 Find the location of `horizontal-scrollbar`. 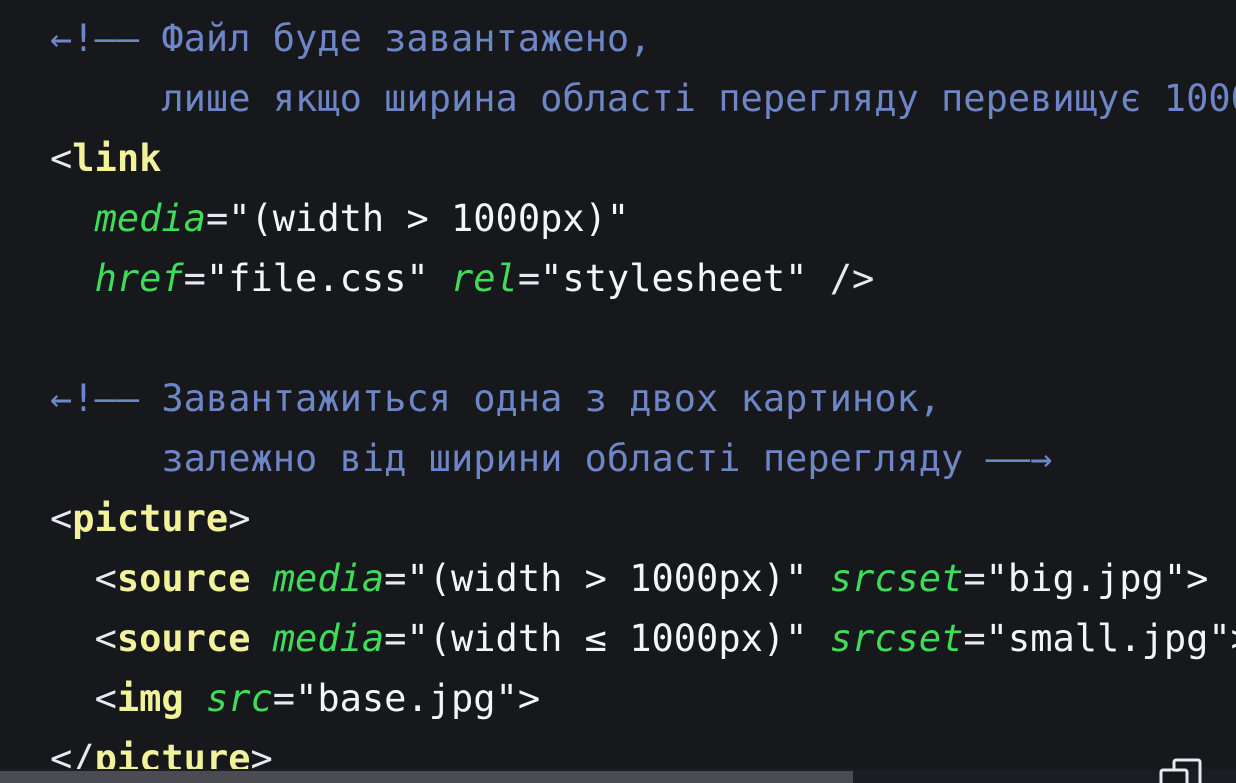

horizontal-scrollbar is located at coordinates (618, 776).